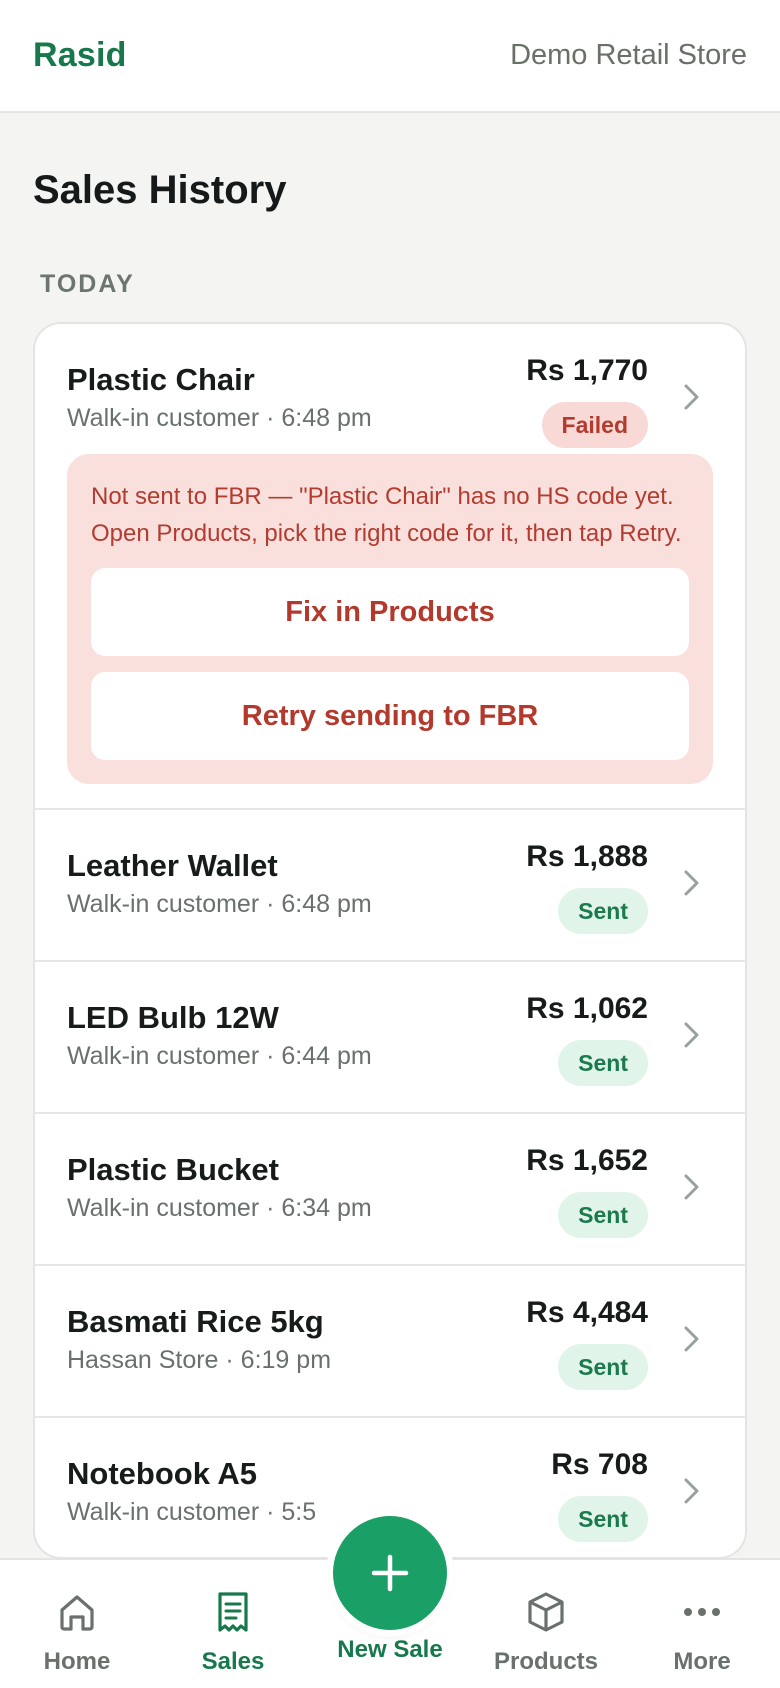 This screenshot has height=1688, width=780. What do you see at coordinates (546, 1633) in the screenshot?
I see `nav-products: Products` at bounding box center [546, 1633].